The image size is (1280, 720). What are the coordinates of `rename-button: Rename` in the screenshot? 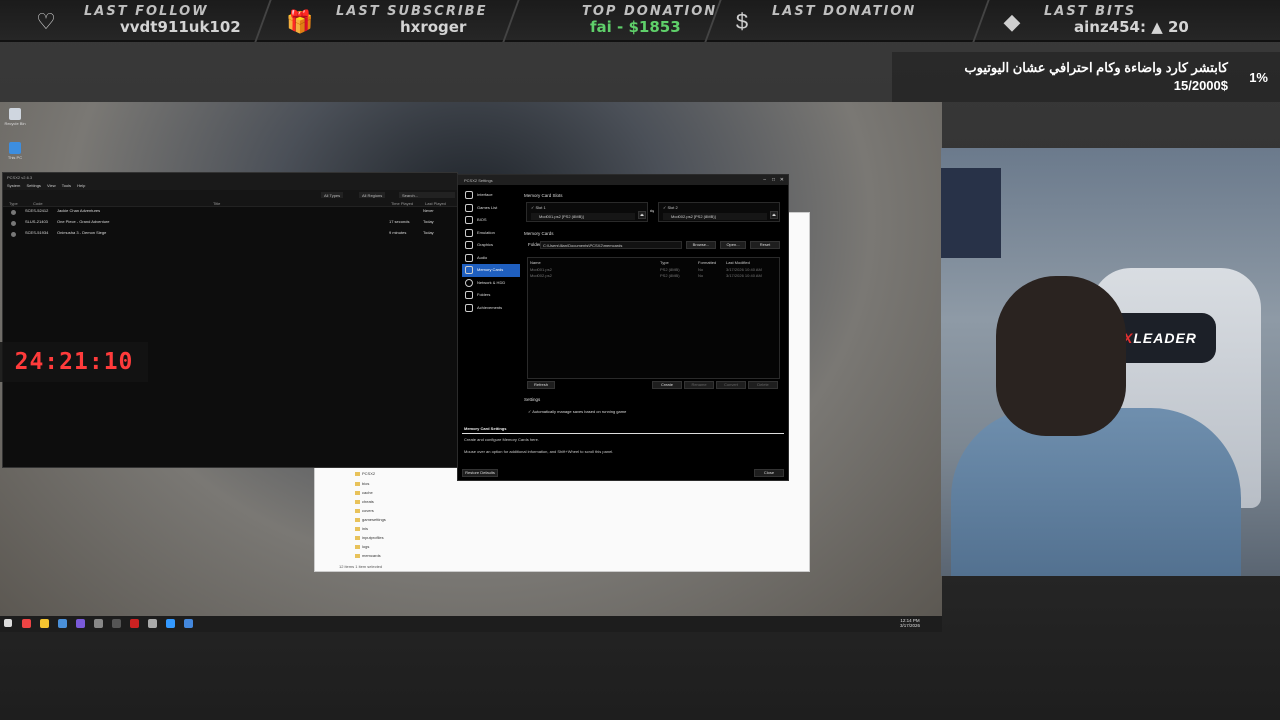 It's located at (699, 385).